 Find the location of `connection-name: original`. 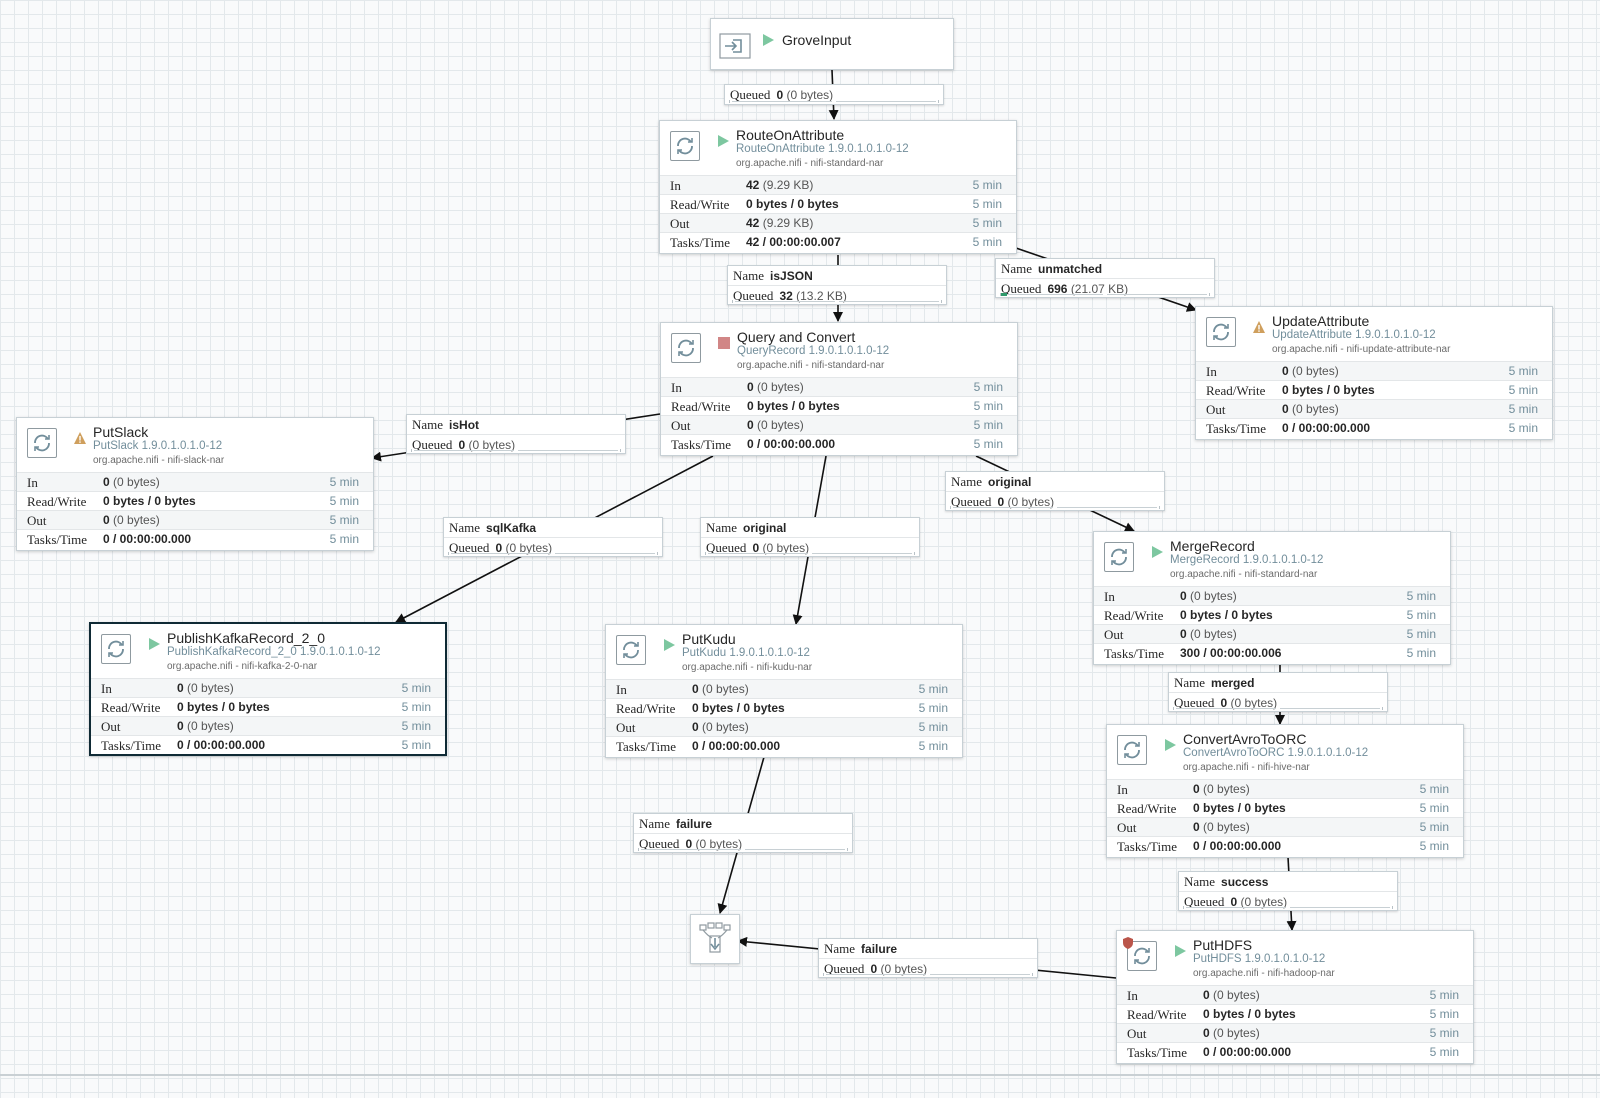

connection-name: original is located at coordinates (1010, 482).